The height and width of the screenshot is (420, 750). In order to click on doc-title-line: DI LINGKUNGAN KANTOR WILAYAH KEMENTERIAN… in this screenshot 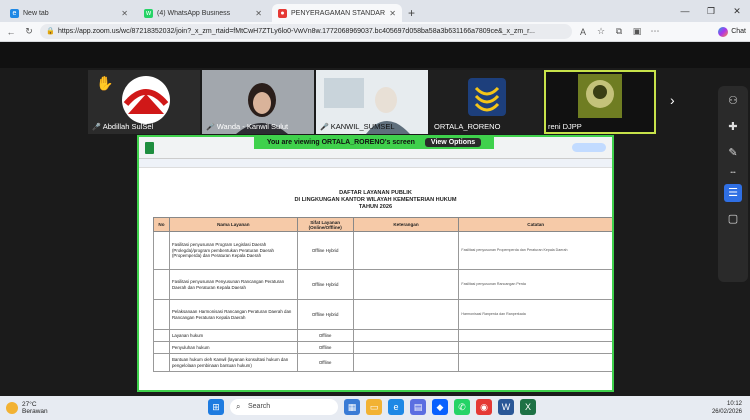, I will do `click(375, 200)`.